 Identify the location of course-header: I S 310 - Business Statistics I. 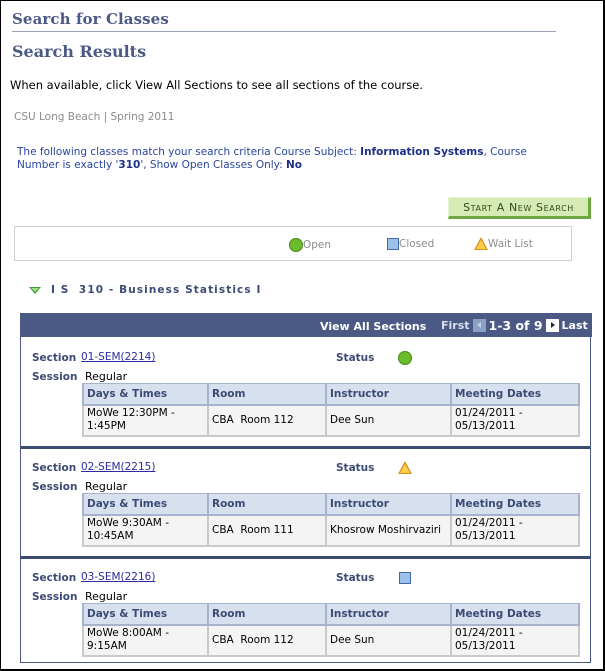
(145, 290).